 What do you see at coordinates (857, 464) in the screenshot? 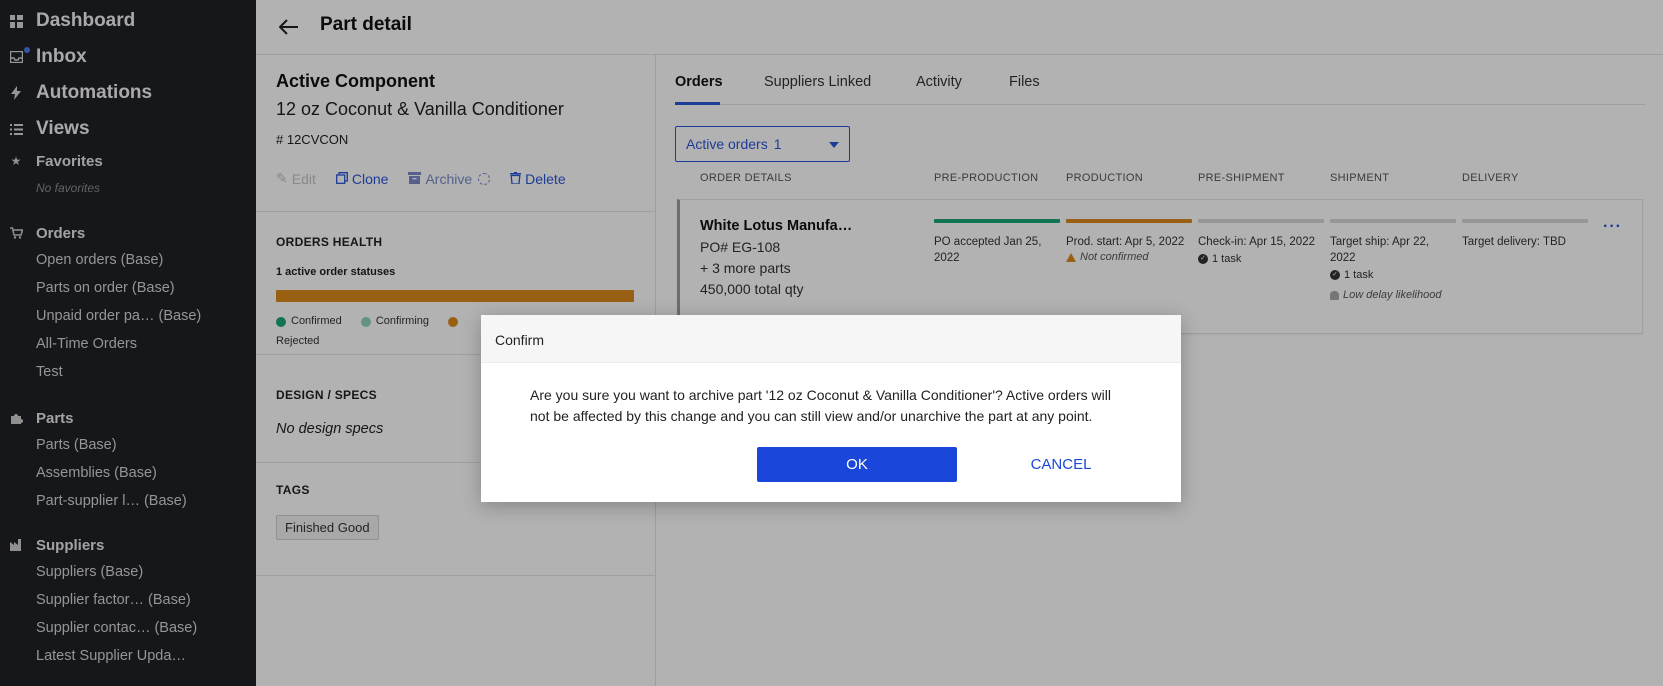
I see `ok-button: OK` at bounding box center [857, 464].